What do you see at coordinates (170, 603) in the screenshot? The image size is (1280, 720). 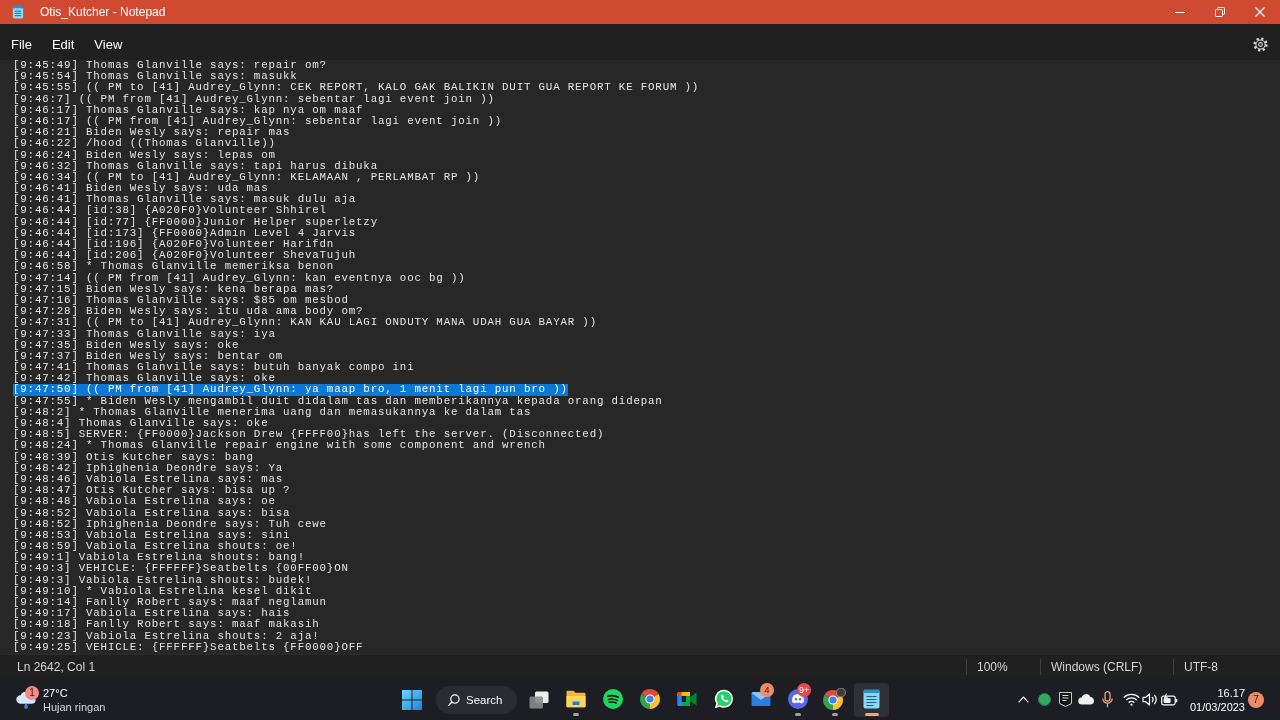 I see `text-line: [9:49:14] Fanlly Robert says: maaf neglamun` at bounding box center [170, 603].